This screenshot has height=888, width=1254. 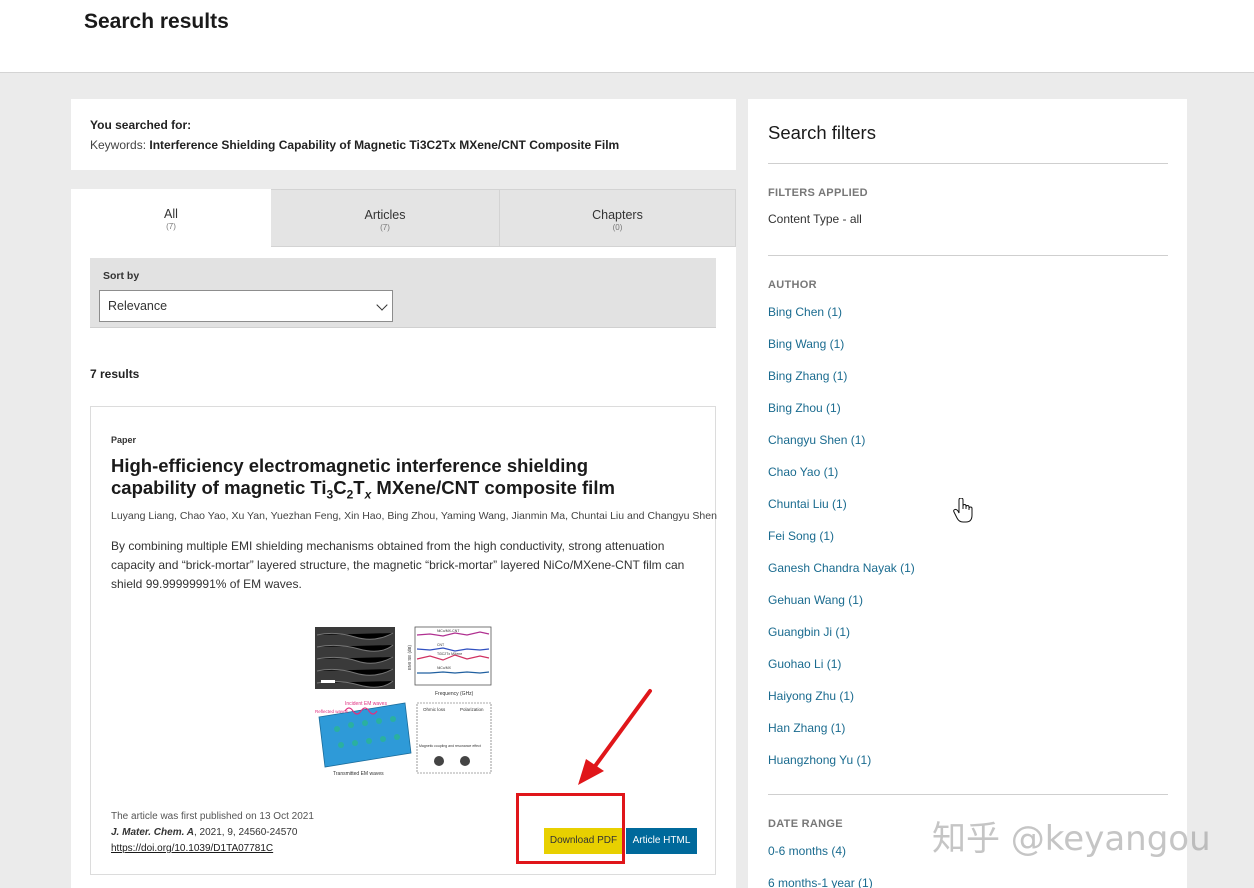 What do you see at coordinates (328, 681) in the screenshot?
I see `scale-bar` at bounding box center [328, 681].